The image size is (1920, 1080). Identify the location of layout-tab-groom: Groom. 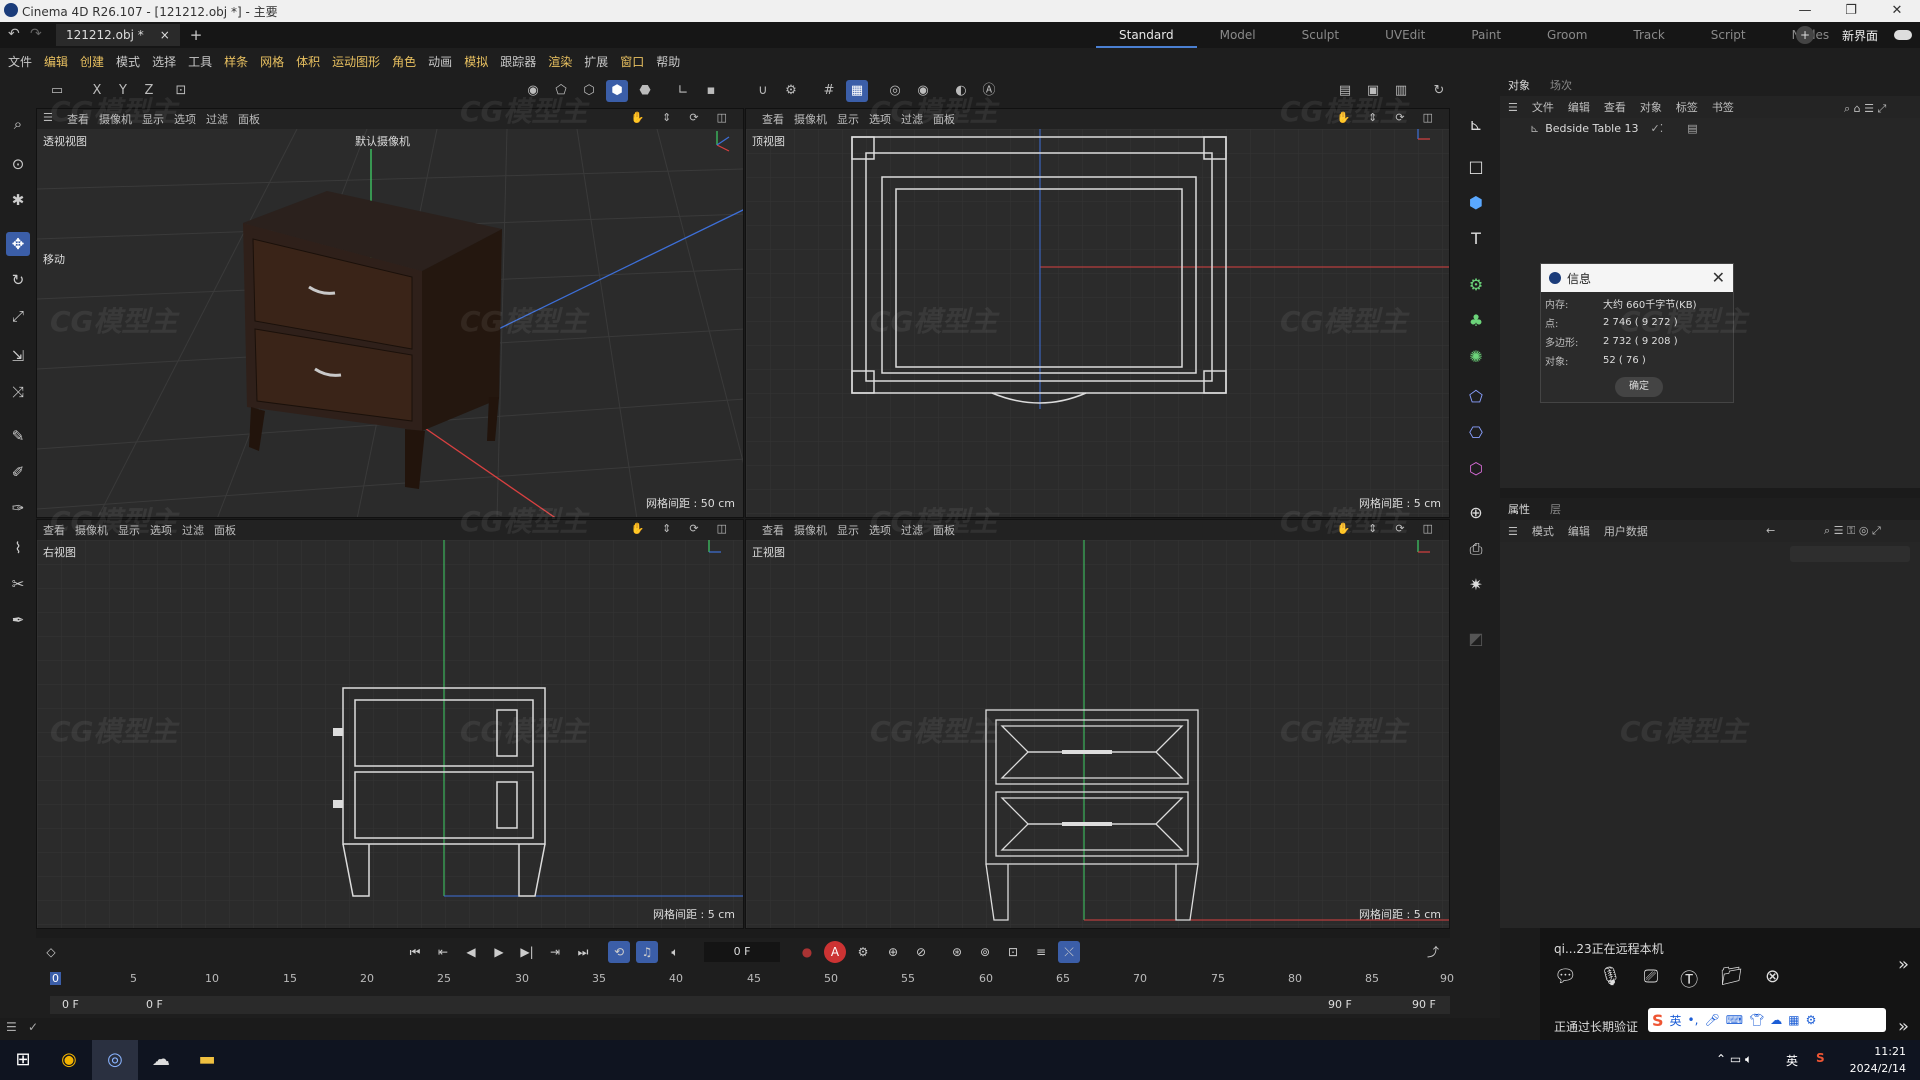
(1567, 35).